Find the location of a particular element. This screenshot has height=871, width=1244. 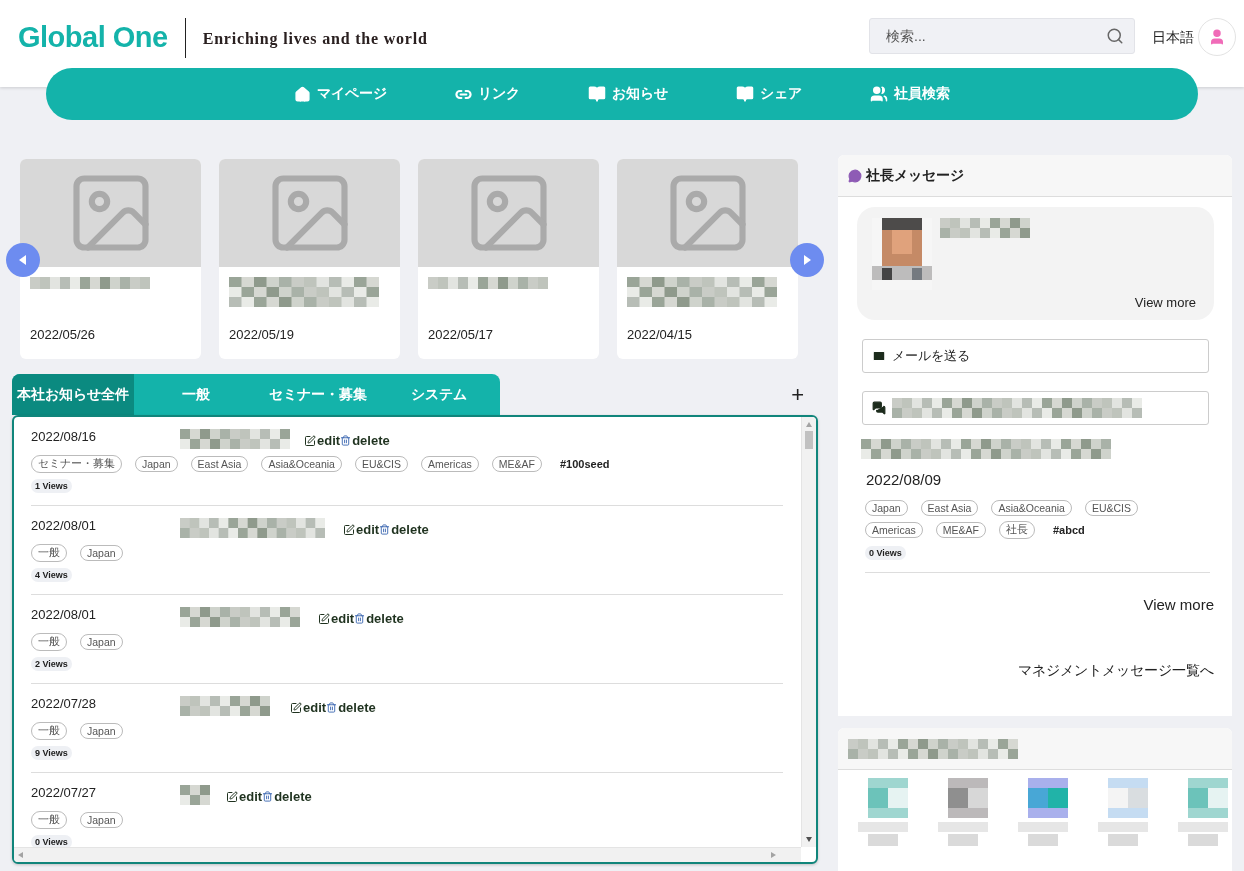

view-count: 9 Views is located at coordinates (51, 753).